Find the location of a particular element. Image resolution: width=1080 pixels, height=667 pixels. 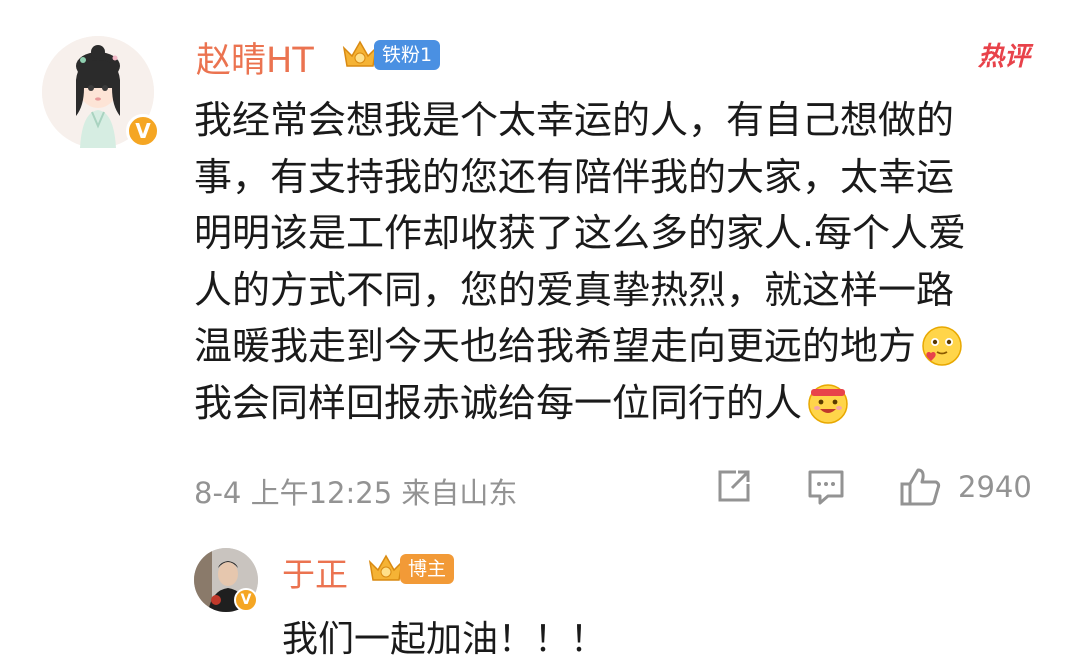

like-icon is located at coordinates (920, 487).